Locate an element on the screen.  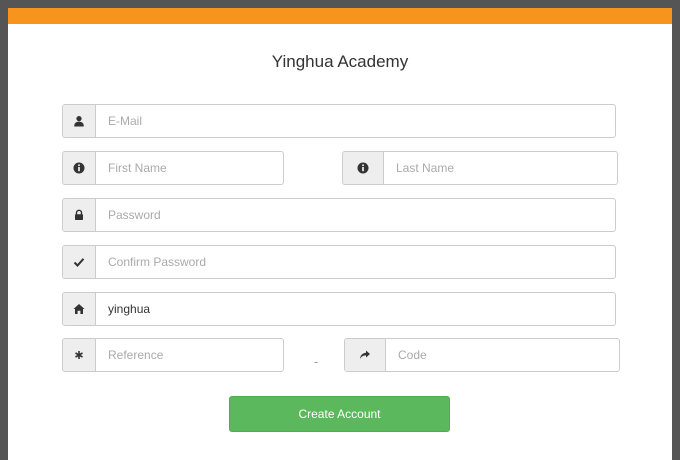
email-field-group is located at coordinates (339, 121).